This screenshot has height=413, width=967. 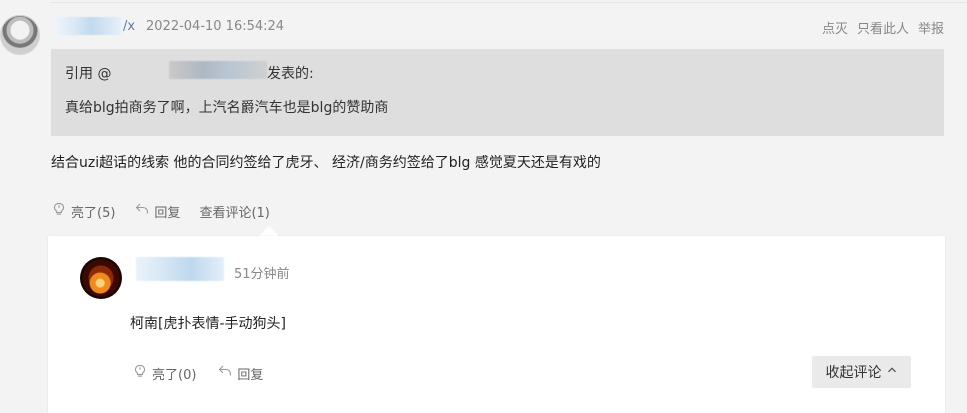 What do you see at coordinates (269, 231) in the screenshot?
I see `reply-panel-pointer` at bounding box center [269, 231].